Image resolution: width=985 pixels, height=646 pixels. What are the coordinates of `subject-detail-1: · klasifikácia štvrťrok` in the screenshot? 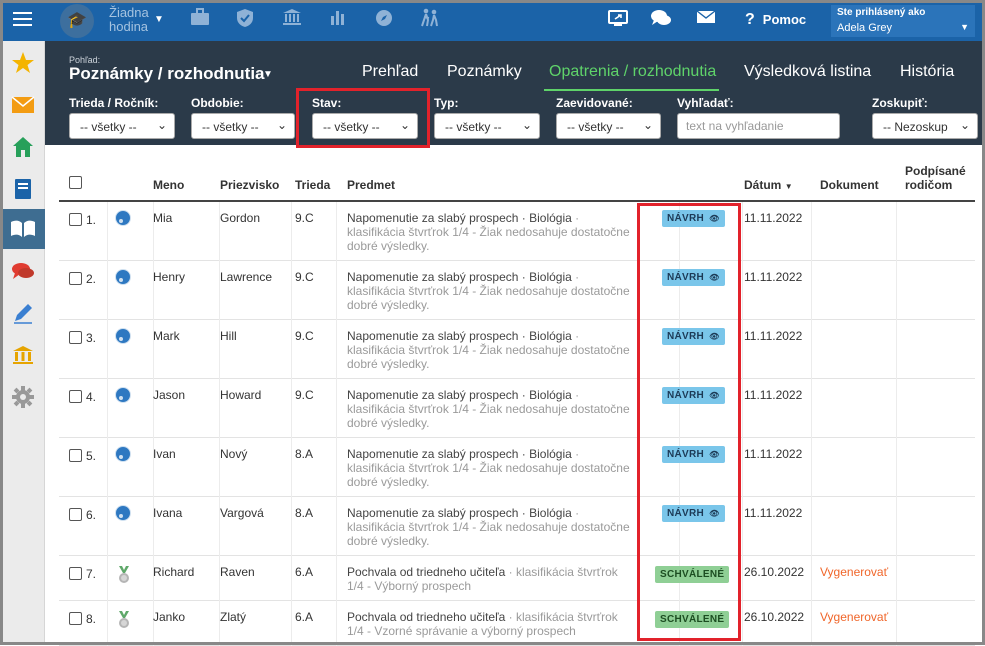 It's located at (561, 572).